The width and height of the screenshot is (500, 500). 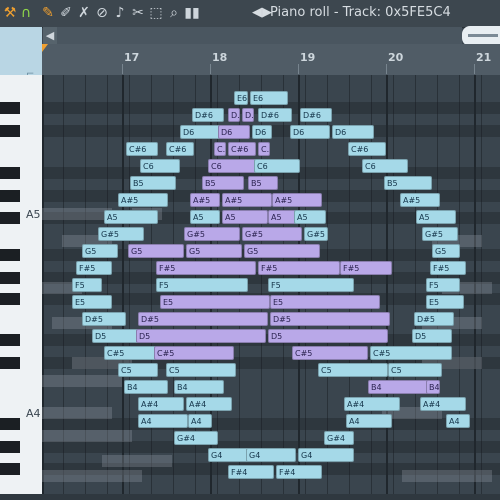 What do you see at coordinates (174, 13) in the screenshot?
I see `zoom-icon: ⌕` at bounding box center [174, 13].